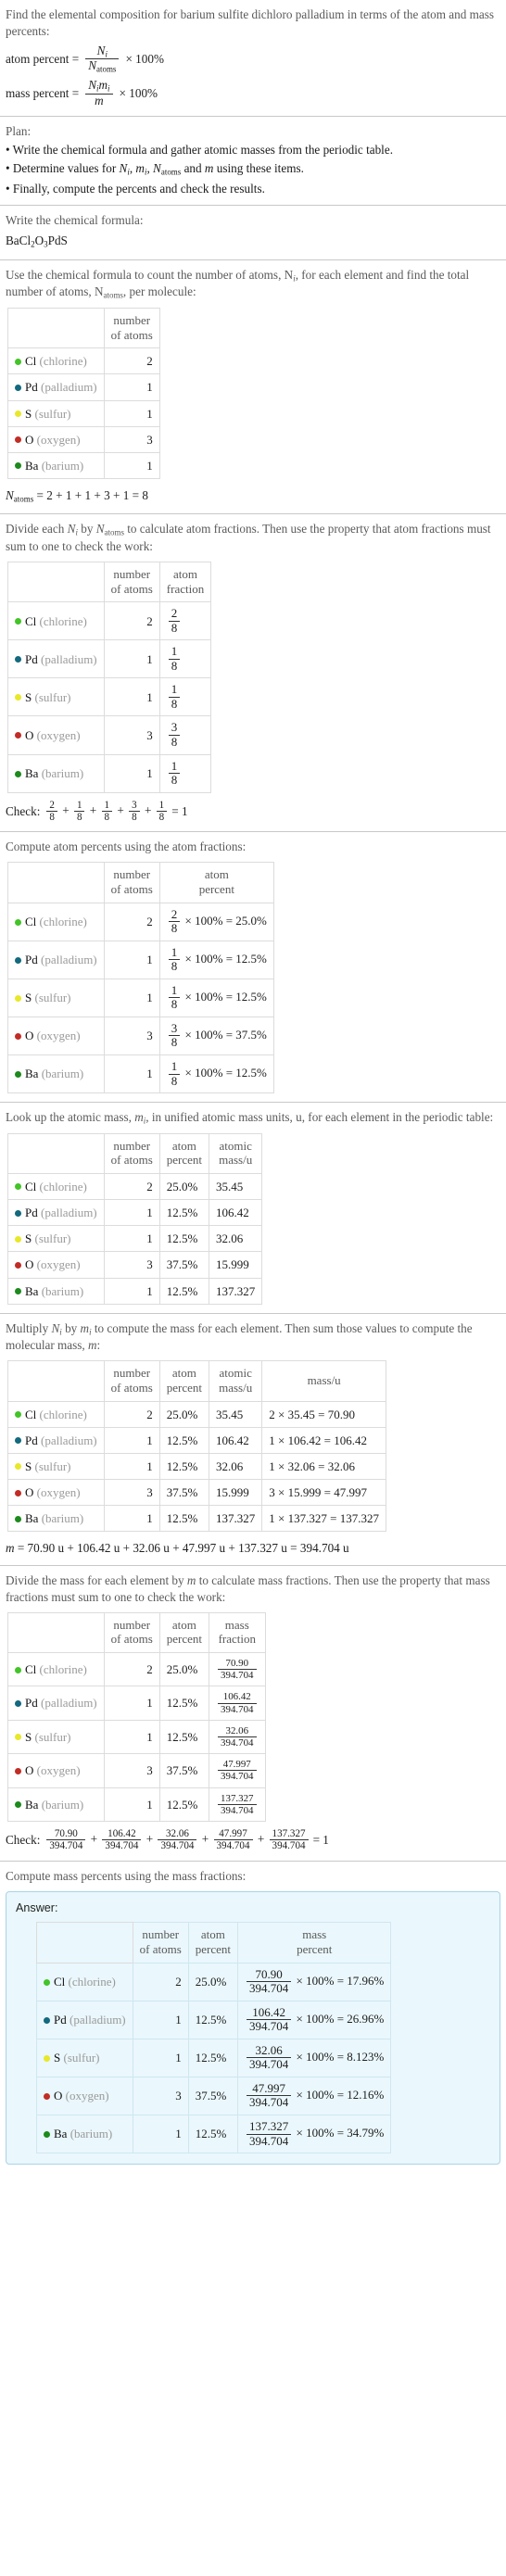 The width and height of the screenshot is (506, 2576). I want to click on element-name: (oxygen), so click(59, 1036).